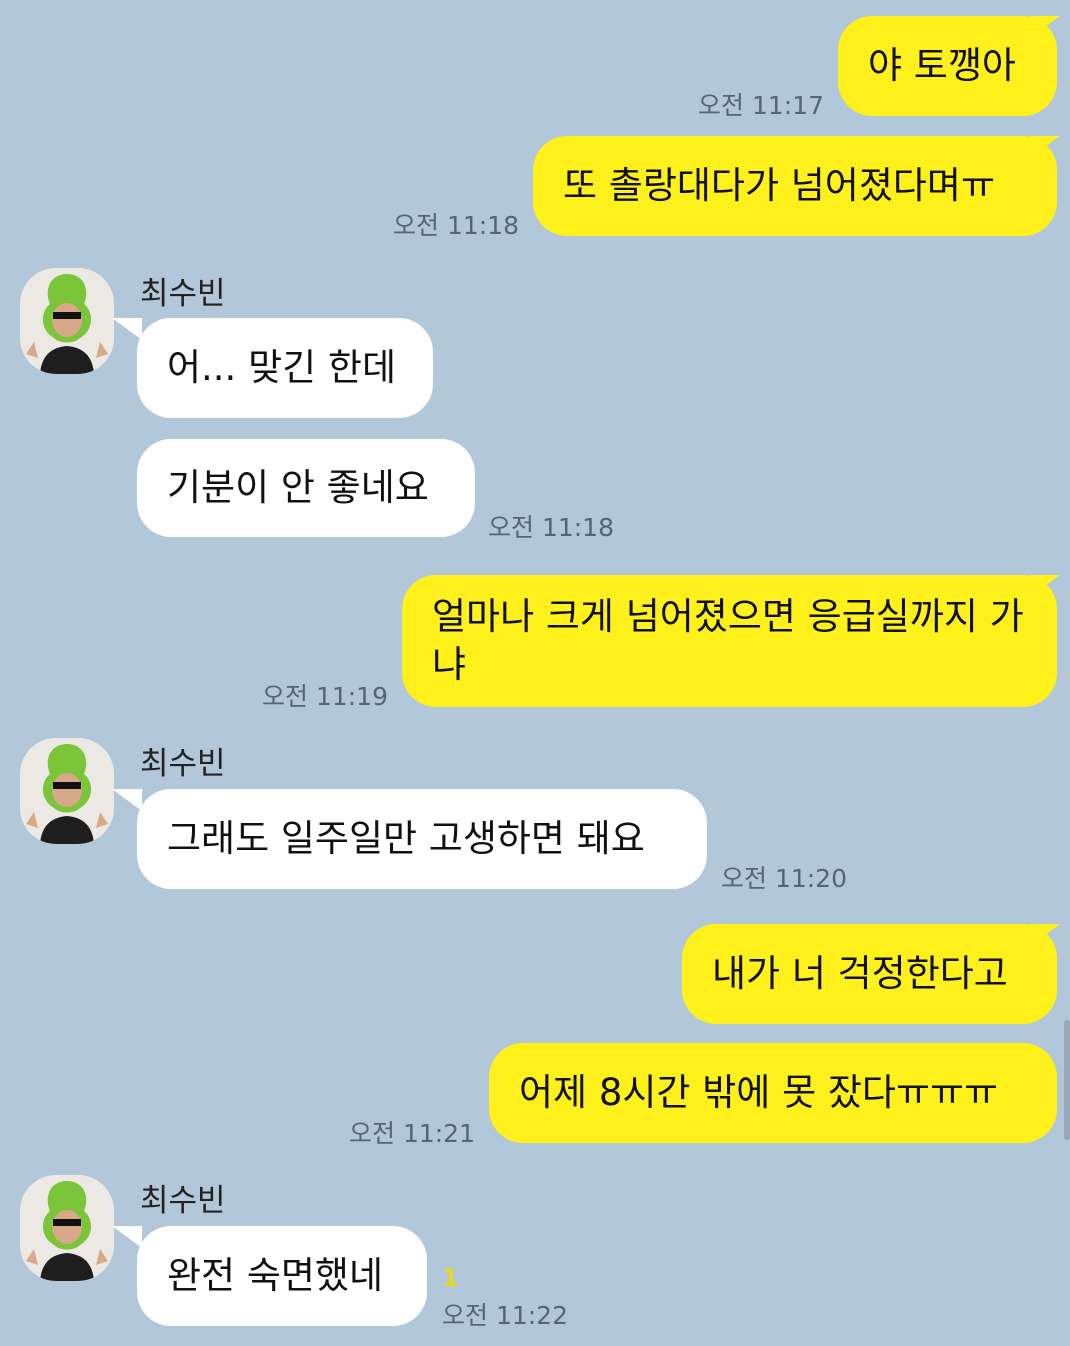  Describe the element at coordinates (406, 838) in the screenshot. I see `message-text: 그래도 일주일만 고생하면 돼요` at that location.